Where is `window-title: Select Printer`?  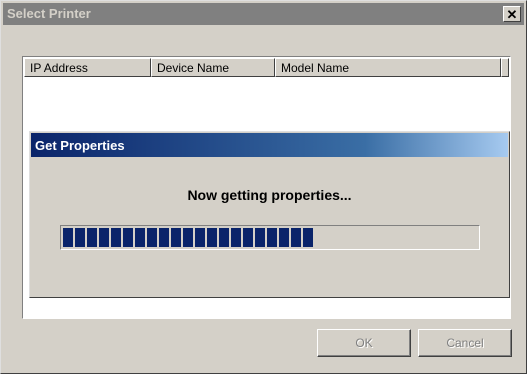 window-title: Select Printer is located at coordinates (49, 13).